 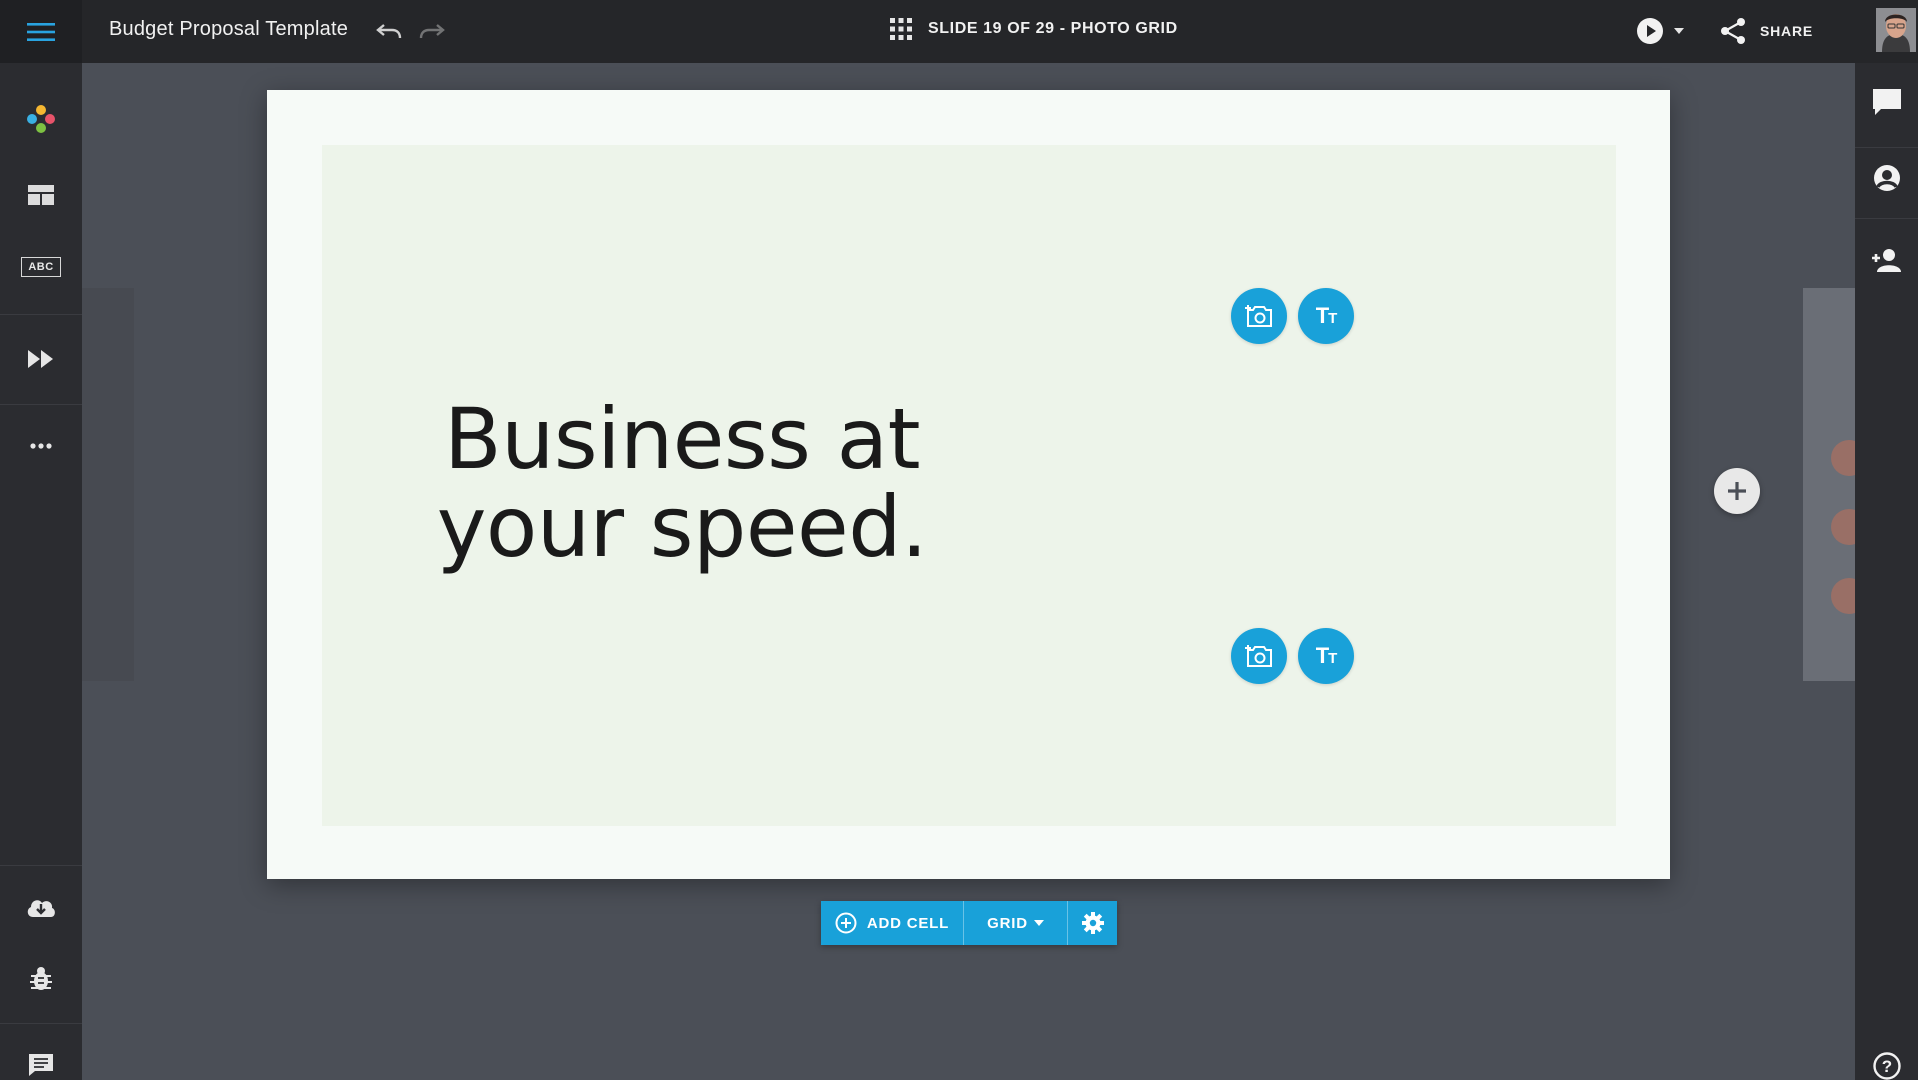 I want to click on left-sidebar: ABC, so click(x=41, y=571).